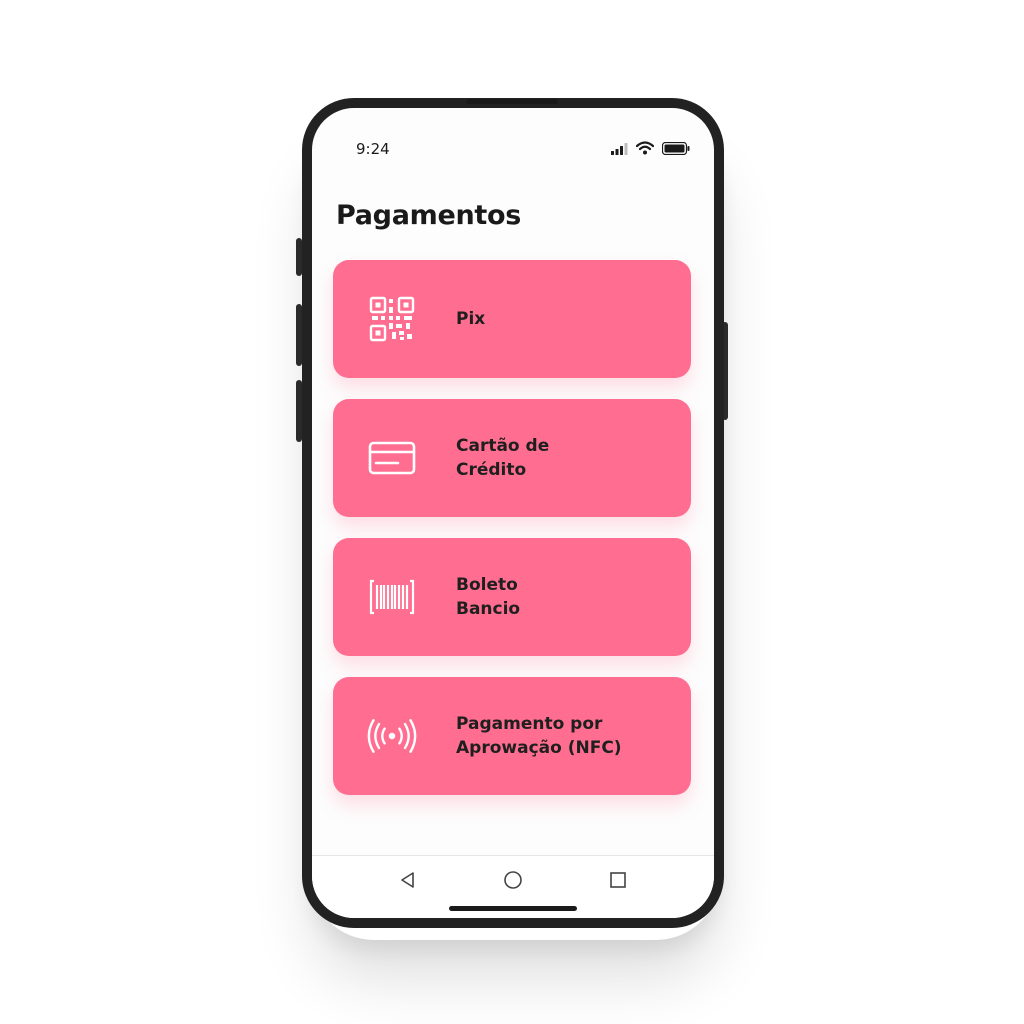 The image size is (1024, 1024). I want to click on nfc-icon, so click(392, 736).